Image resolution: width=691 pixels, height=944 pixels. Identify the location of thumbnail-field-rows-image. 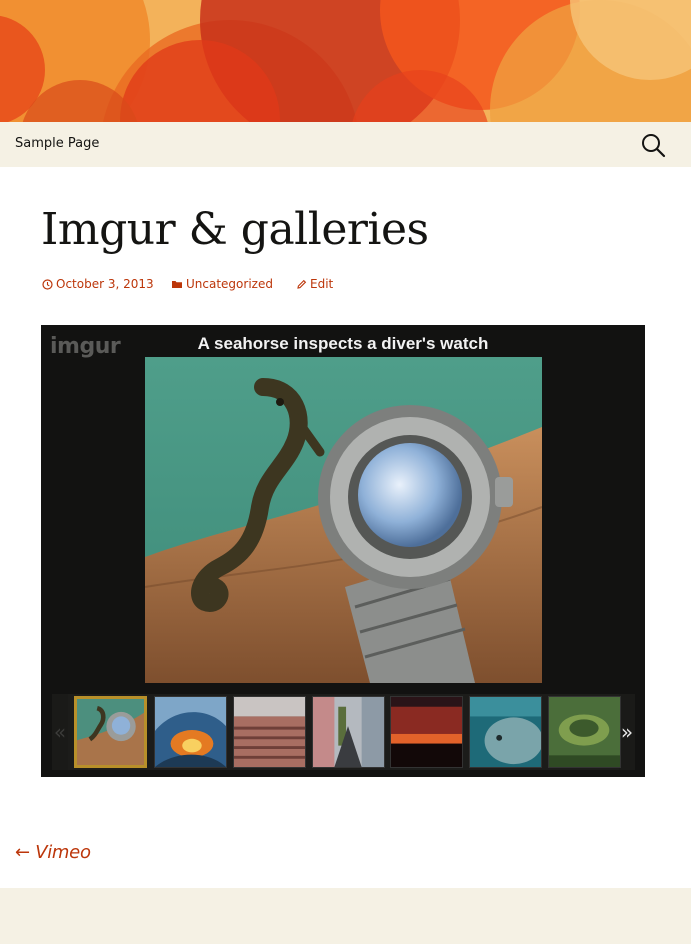
(269, 732).